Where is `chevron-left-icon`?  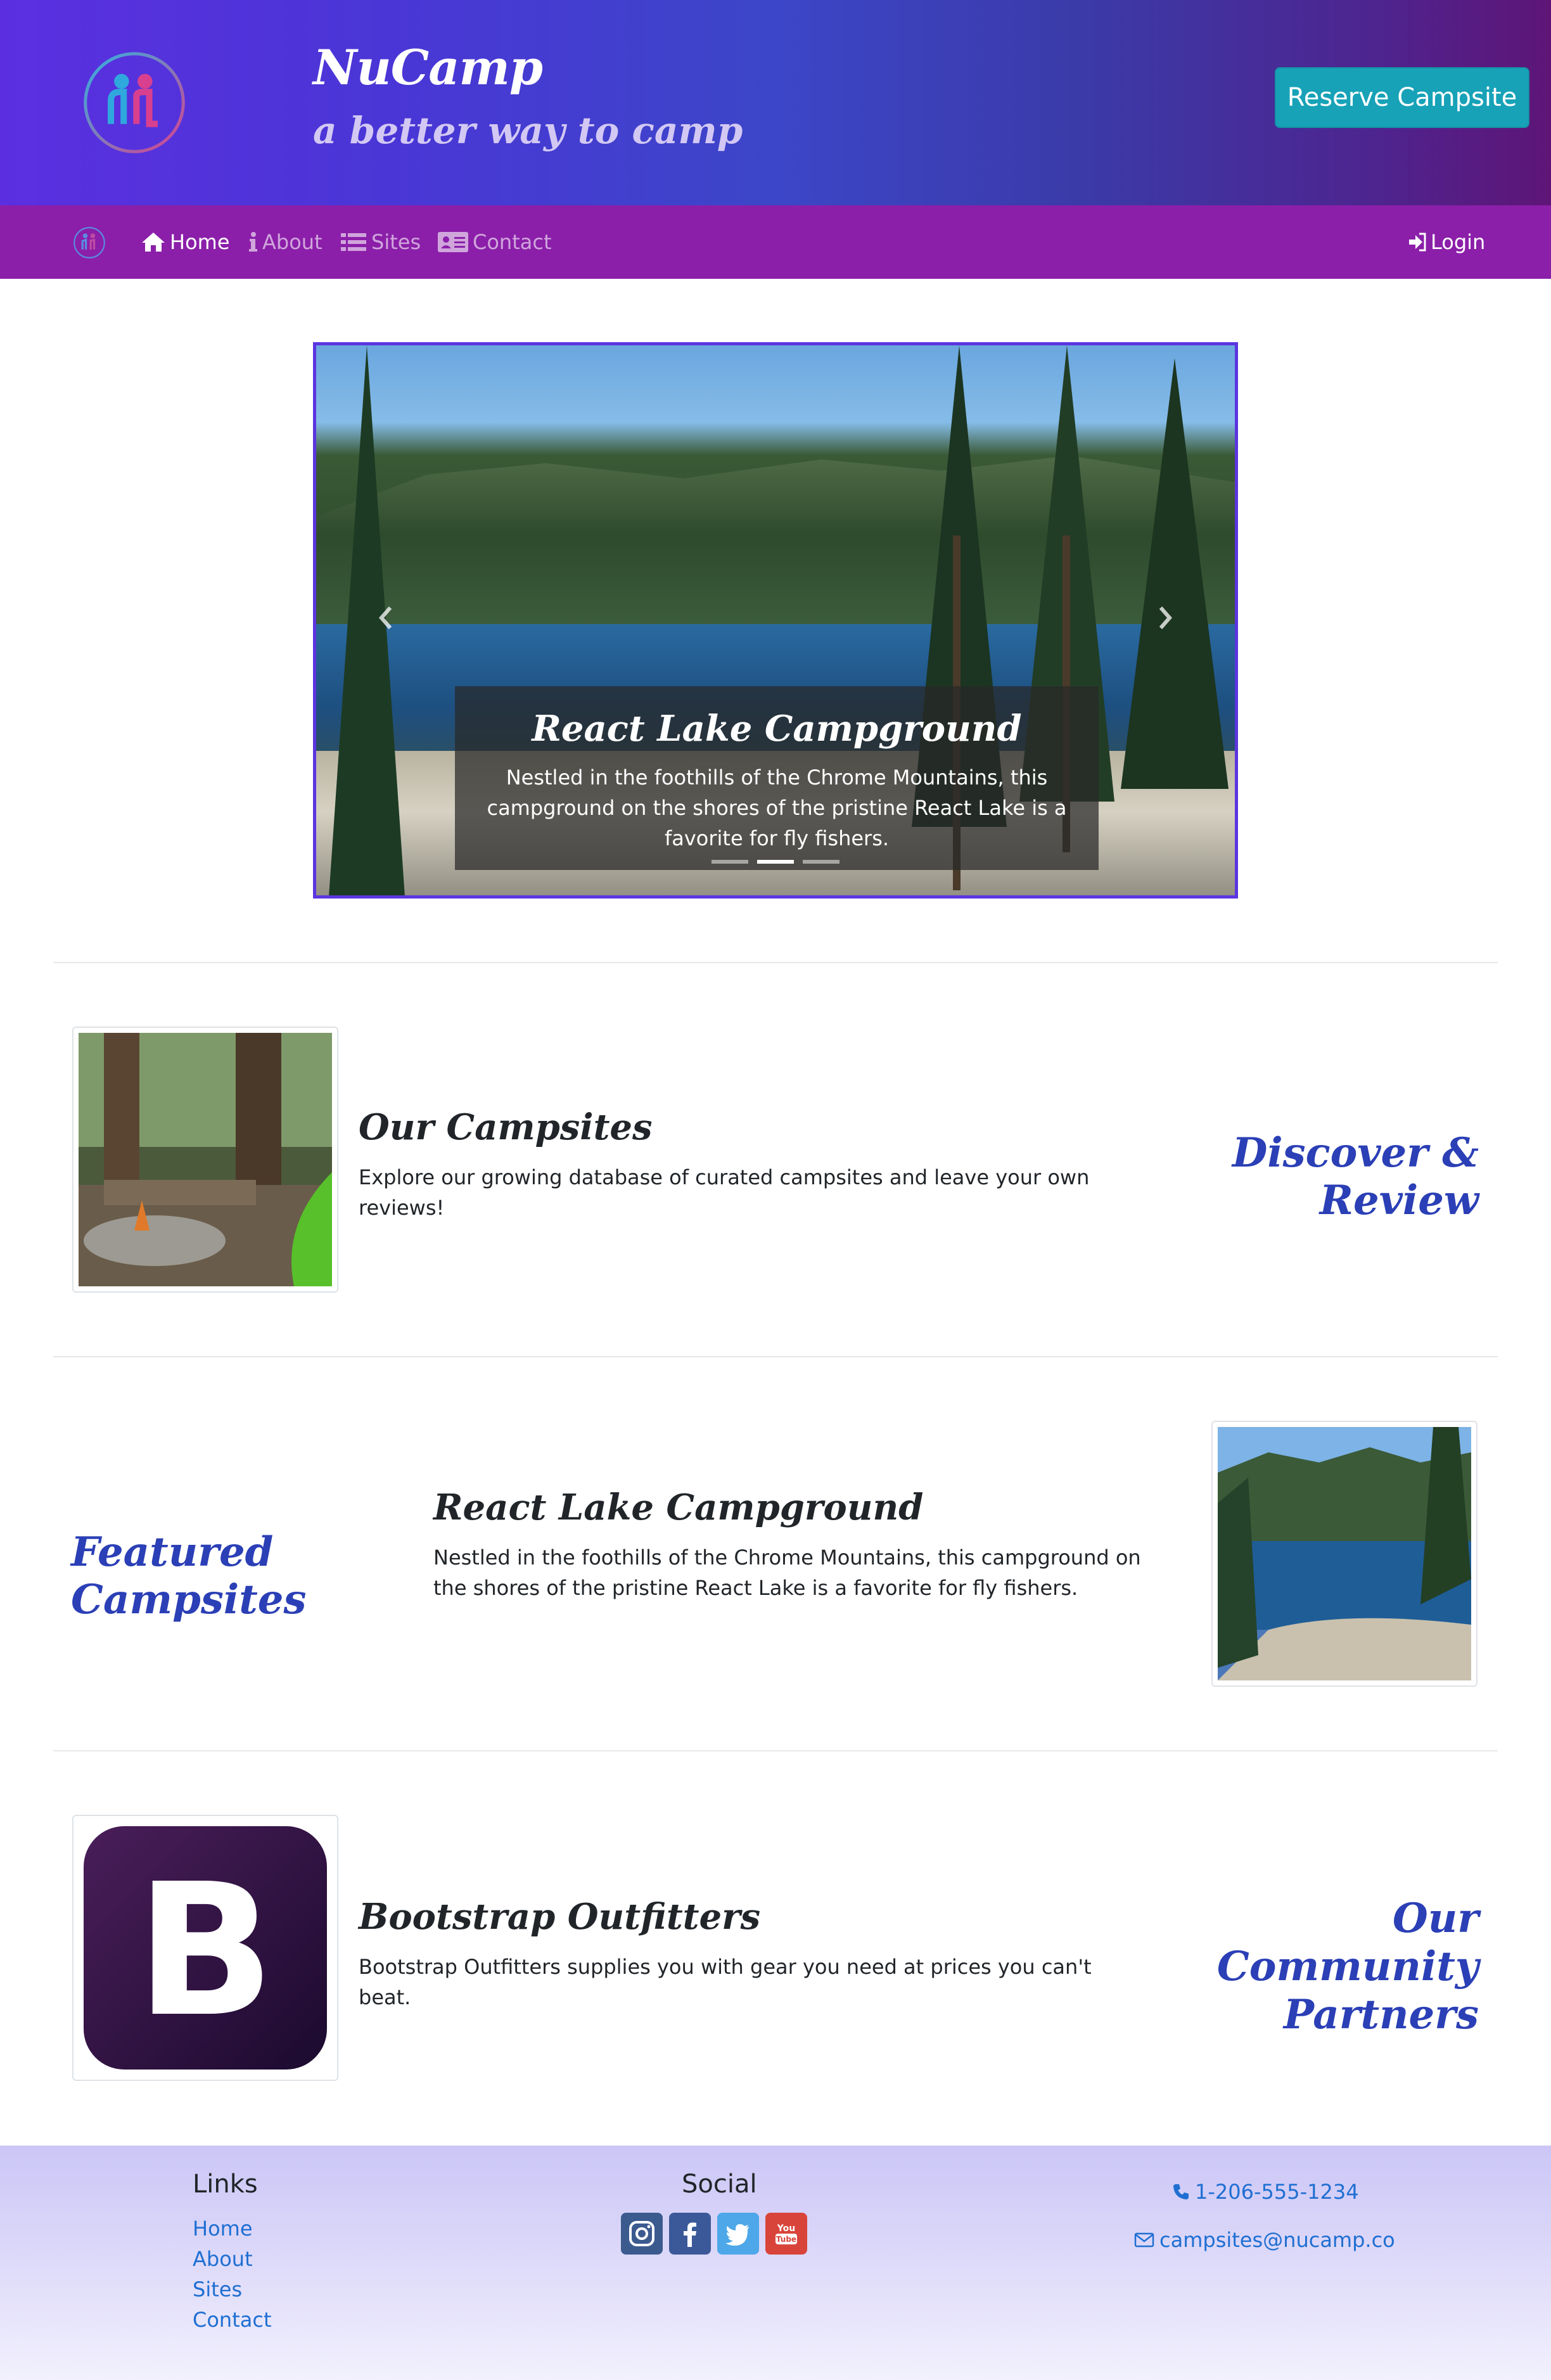
chevron-left-icon is located at coordinates (385, 617).